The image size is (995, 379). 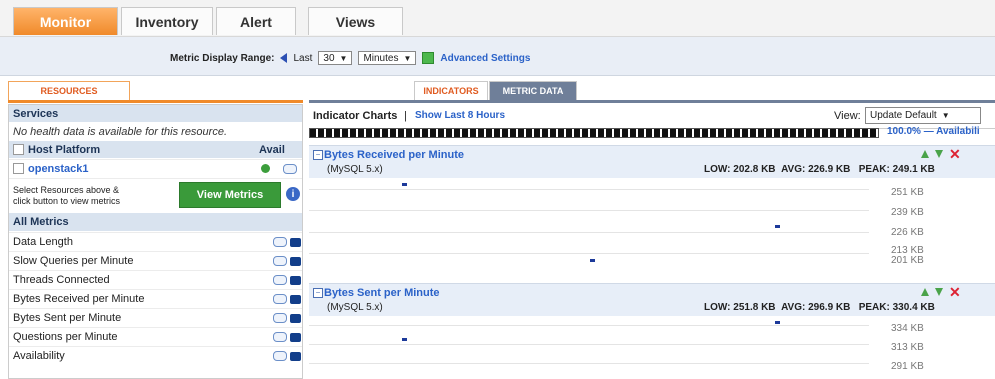 I want to click on metric-label: Questions per Minute, so click(x=65, y=337).